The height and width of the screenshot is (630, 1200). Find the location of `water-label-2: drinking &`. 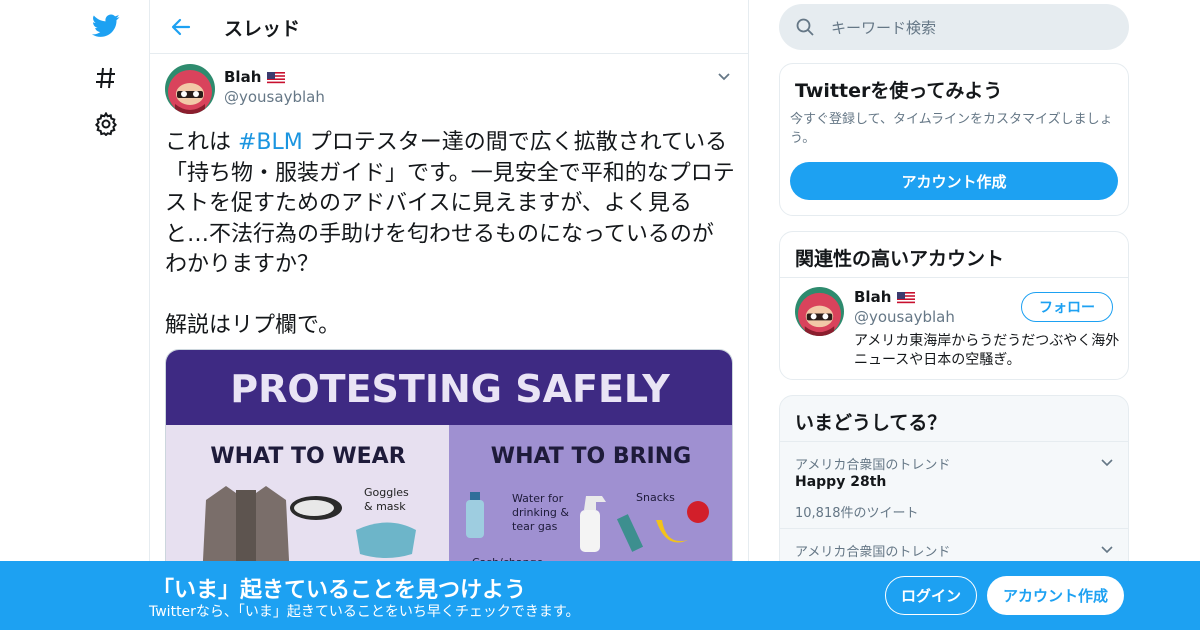

water-label-2: drinking & is located at coordinates (540, 512).